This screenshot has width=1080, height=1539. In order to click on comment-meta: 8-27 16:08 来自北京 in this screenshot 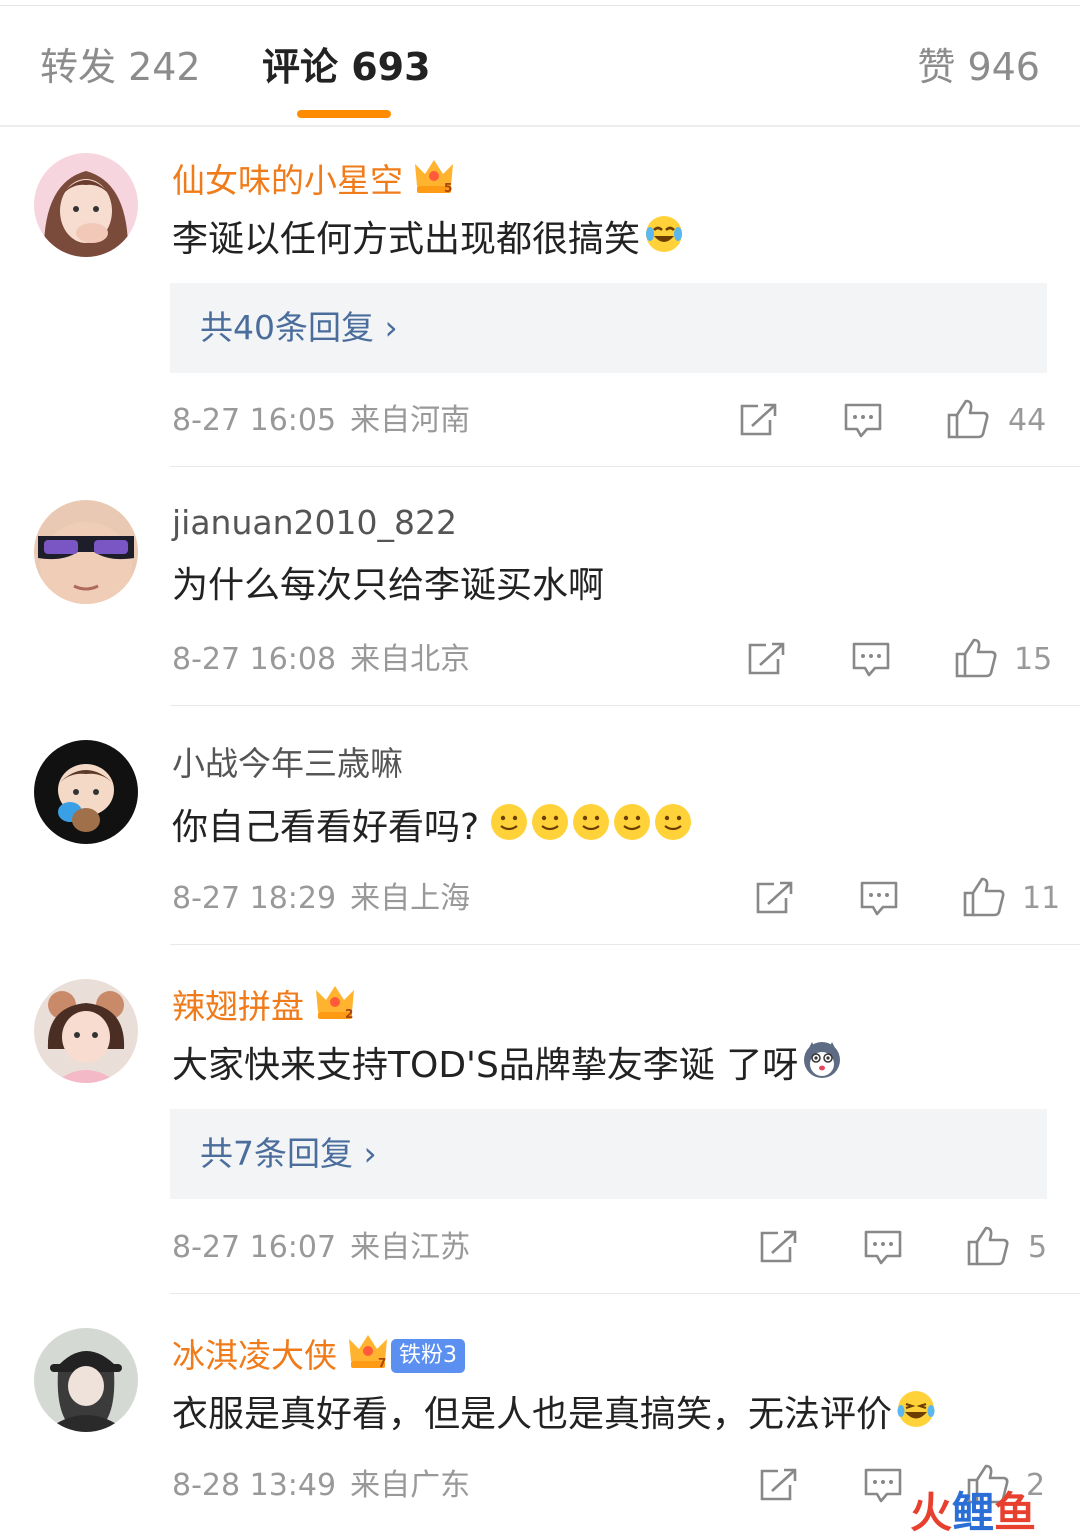, I will do `click(321, 659)`.